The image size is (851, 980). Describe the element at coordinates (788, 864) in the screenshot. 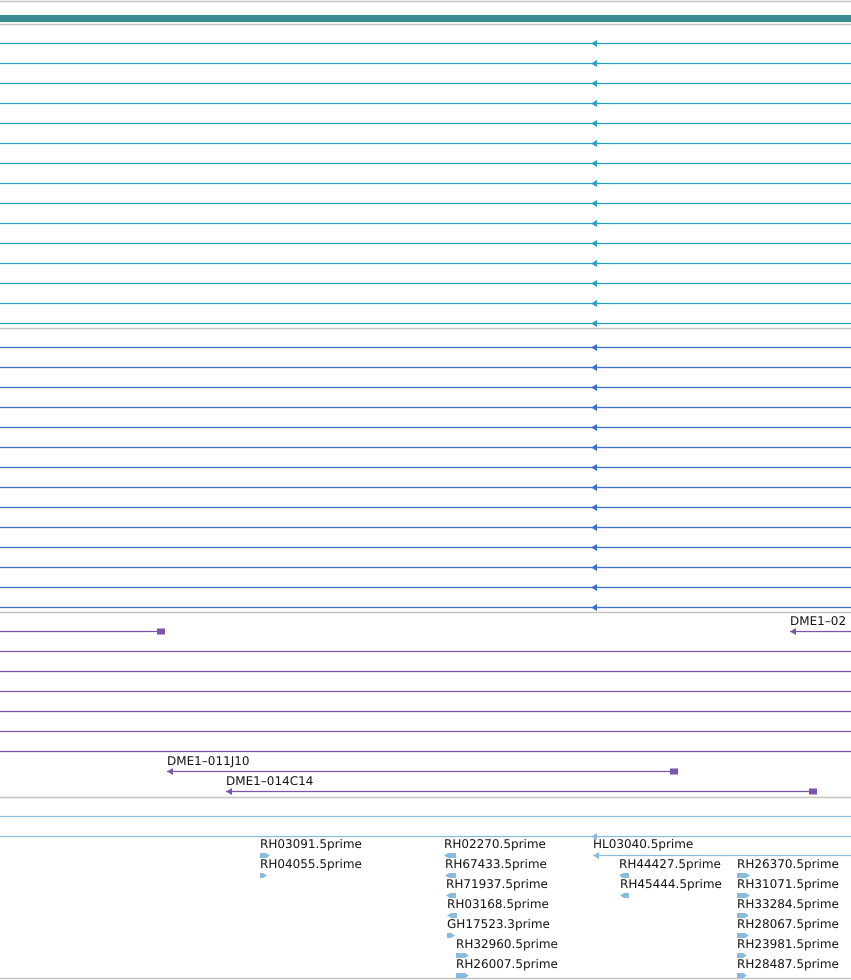

I see `feature-label: RH26370.5prime` at that location.